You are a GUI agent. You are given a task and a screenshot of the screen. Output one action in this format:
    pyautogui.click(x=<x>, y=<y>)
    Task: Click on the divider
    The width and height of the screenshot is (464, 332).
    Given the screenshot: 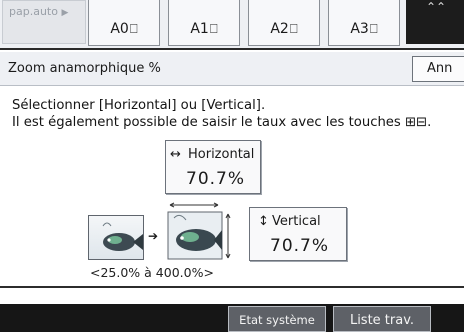 What is the action you would take?
    pyautogui.click(x=232, y=49)
    